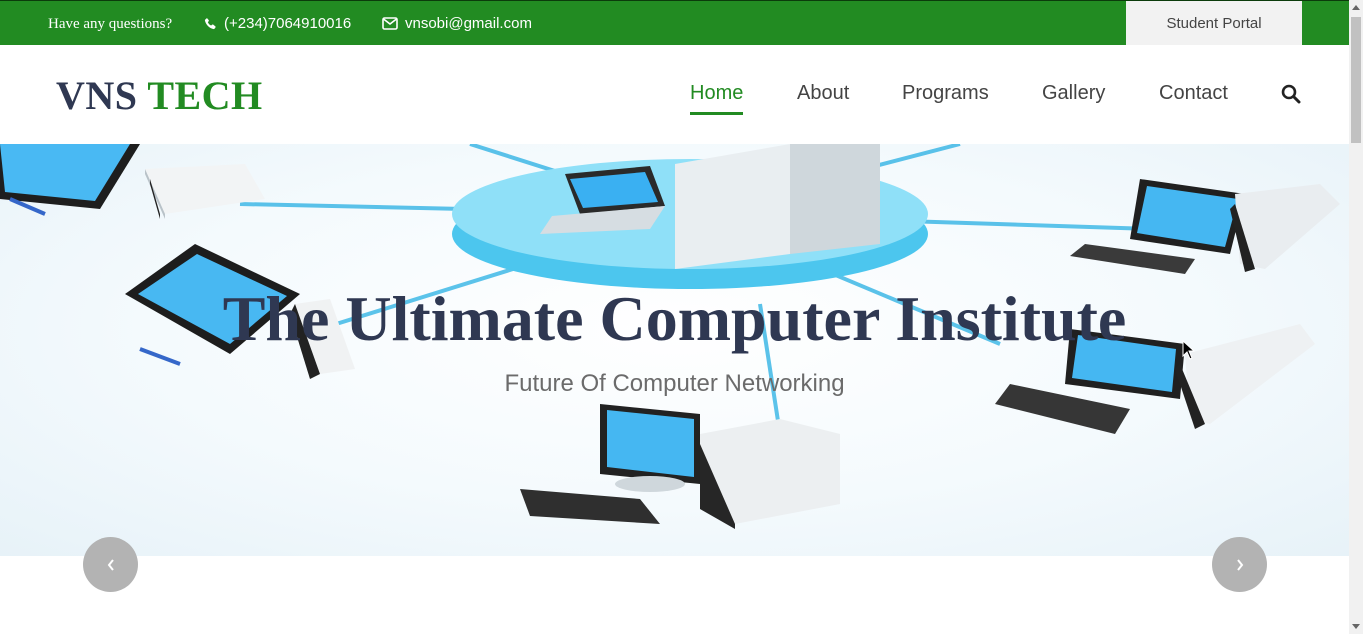 This screenshot has width=1363, height=634. I want to click on chevron-left-icon, so click(110, 564).